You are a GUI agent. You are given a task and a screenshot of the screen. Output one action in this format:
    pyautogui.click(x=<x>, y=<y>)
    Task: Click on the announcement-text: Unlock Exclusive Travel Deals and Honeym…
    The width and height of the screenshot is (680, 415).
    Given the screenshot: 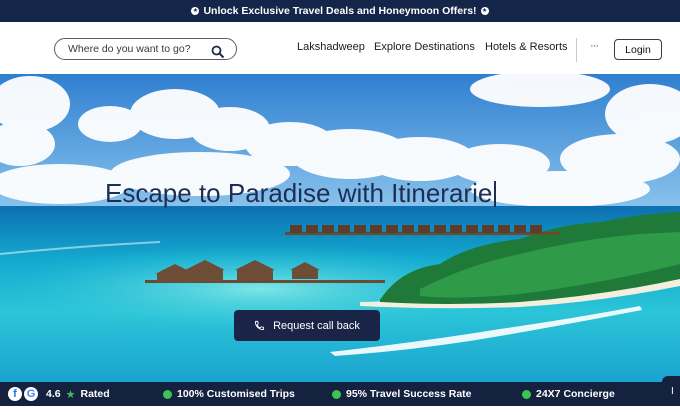 What is the action you would take?
    pyautogui.click(x=340, y=11)
    